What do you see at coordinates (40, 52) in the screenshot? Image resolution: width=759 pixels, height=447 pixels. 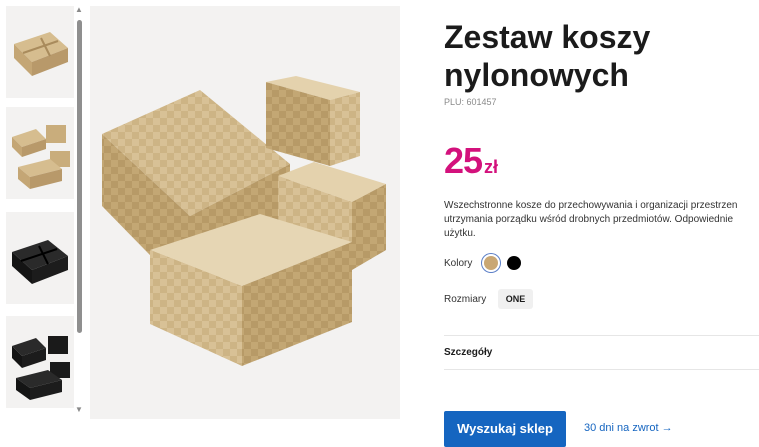 I see `thumbnail-gold-top` at bounding box center [40, 52].